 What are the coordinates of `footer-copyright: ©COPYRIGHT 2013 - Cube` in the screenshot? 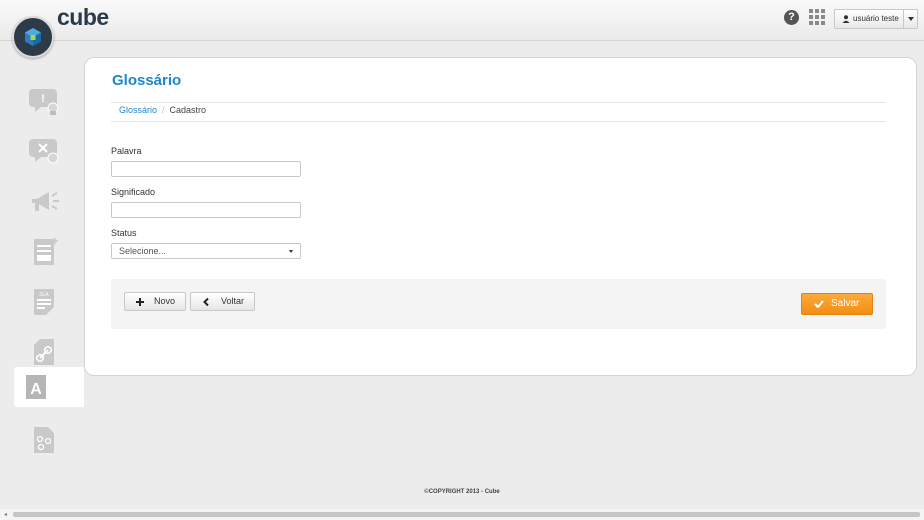 It's located at (462, 492).